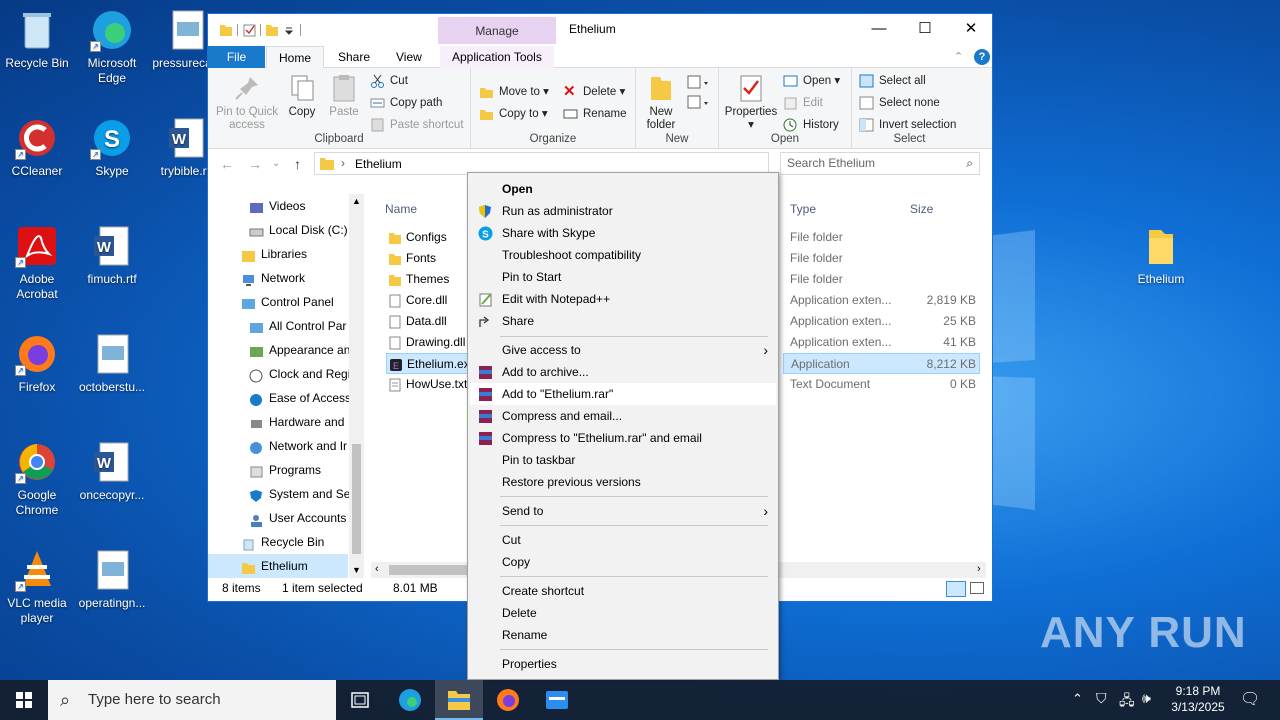  What do you see at coordinates (263, 30) in the screenshot?
I see `quick-access-toolbar` at bounding box center [263, 30].